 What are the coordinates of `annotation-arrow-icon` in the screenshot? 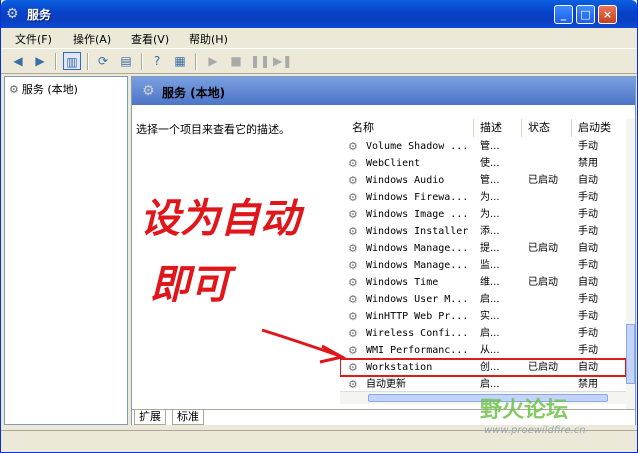 It's located at (304, 346).